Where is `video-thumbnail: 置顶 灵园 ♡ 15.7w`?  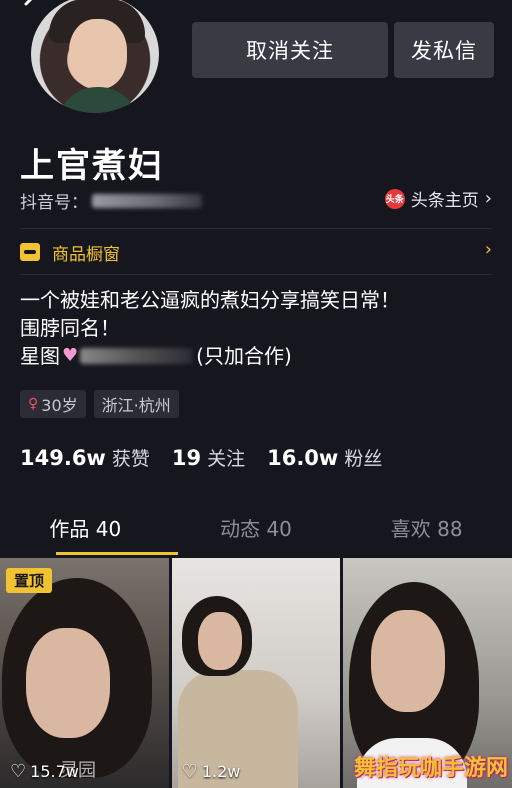
video-thumbnail: 置顶 灵园 ♡ 15.7w is located at coordinates (84, 673).